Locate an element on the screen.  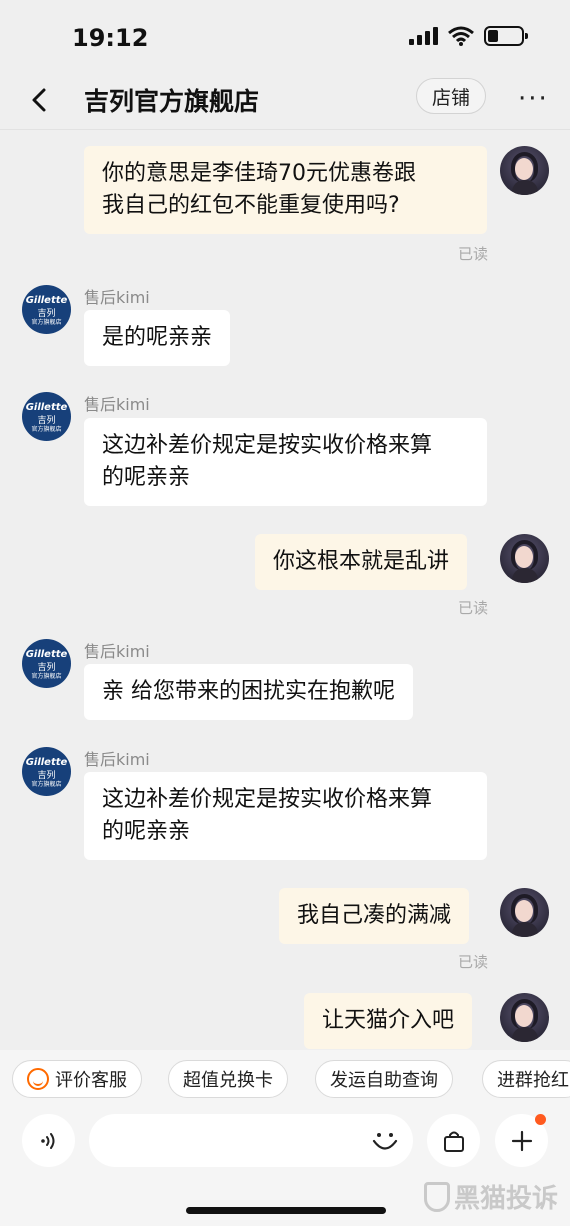
shield-icon is located at coordinates (437, 1196).